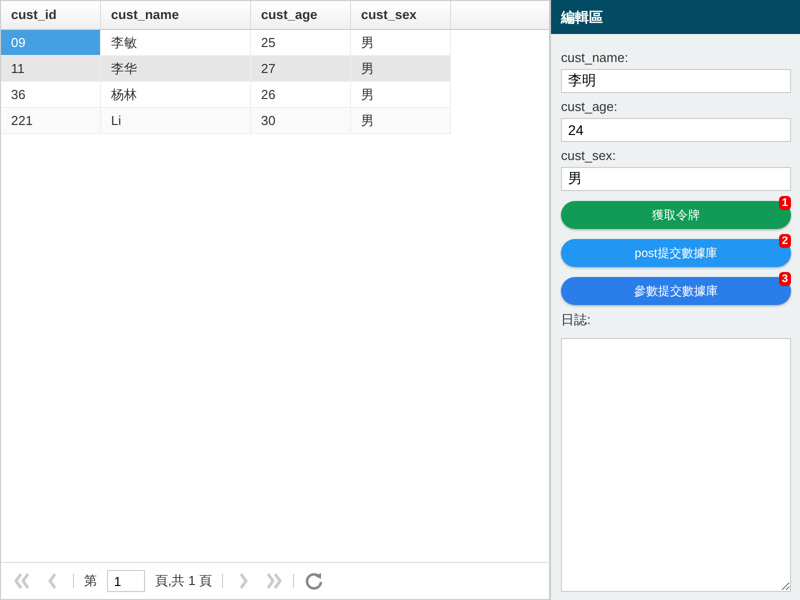 The height and width of the screenshot is (600, 800). Describe the element at coordinates (314, 581) in the screenshot. I see `refresh-icon` at that location.